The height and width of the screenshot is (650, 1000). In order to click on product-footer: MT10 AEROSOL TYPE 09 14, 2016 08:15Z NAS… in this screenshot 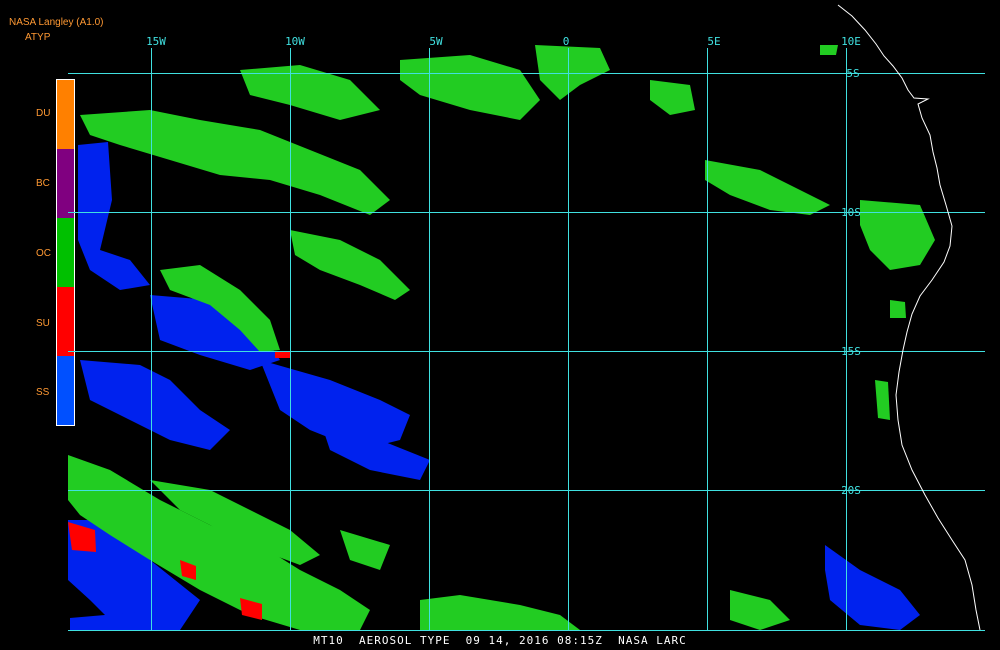, I will do `click(500, 640)`.